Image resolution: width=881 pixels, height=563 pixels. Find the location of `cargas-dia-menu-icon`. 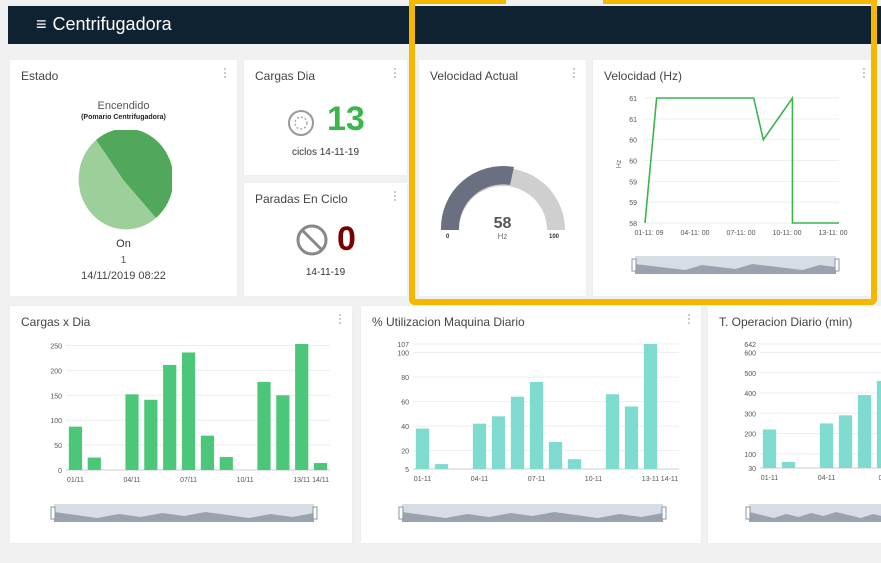

cargas-dia-menu-icon is located at coordinates (395, 74).